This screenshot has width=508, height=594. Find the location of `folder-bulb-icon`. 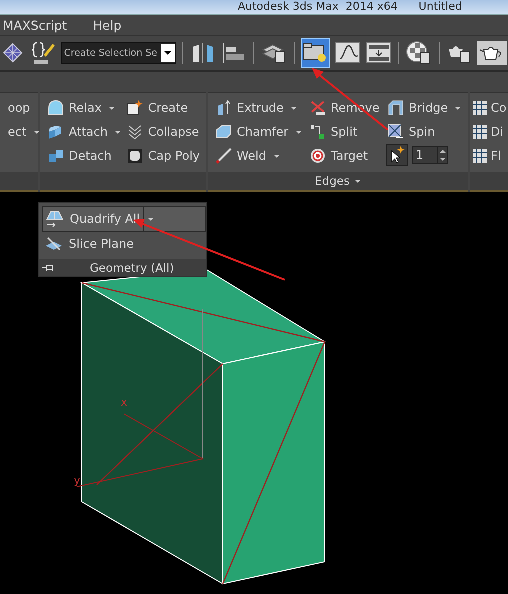

folder-bulb-icon is located at coordinates (315, 53).